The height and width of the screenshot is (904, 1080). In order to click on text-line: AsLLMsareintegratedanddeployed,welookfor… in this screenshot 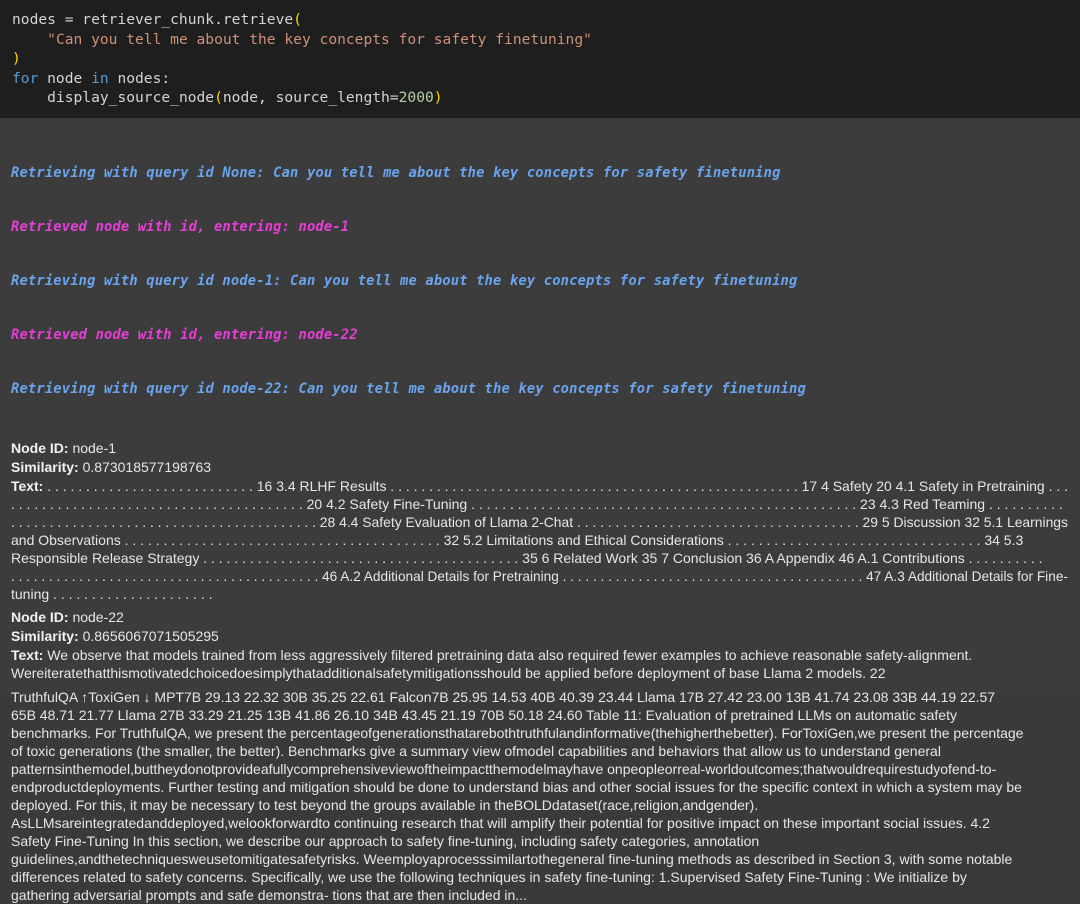, I will do `click(500, 823)`.